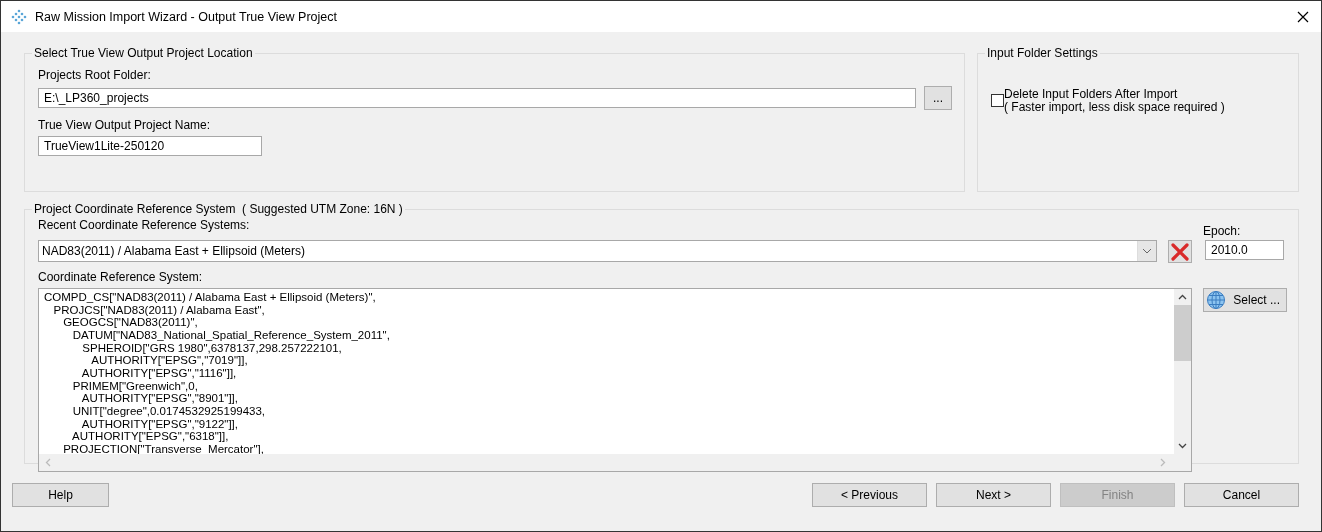  I want to click on window-title: Raw Mission Import Wizard - Output True View Project, so click(186, 16).